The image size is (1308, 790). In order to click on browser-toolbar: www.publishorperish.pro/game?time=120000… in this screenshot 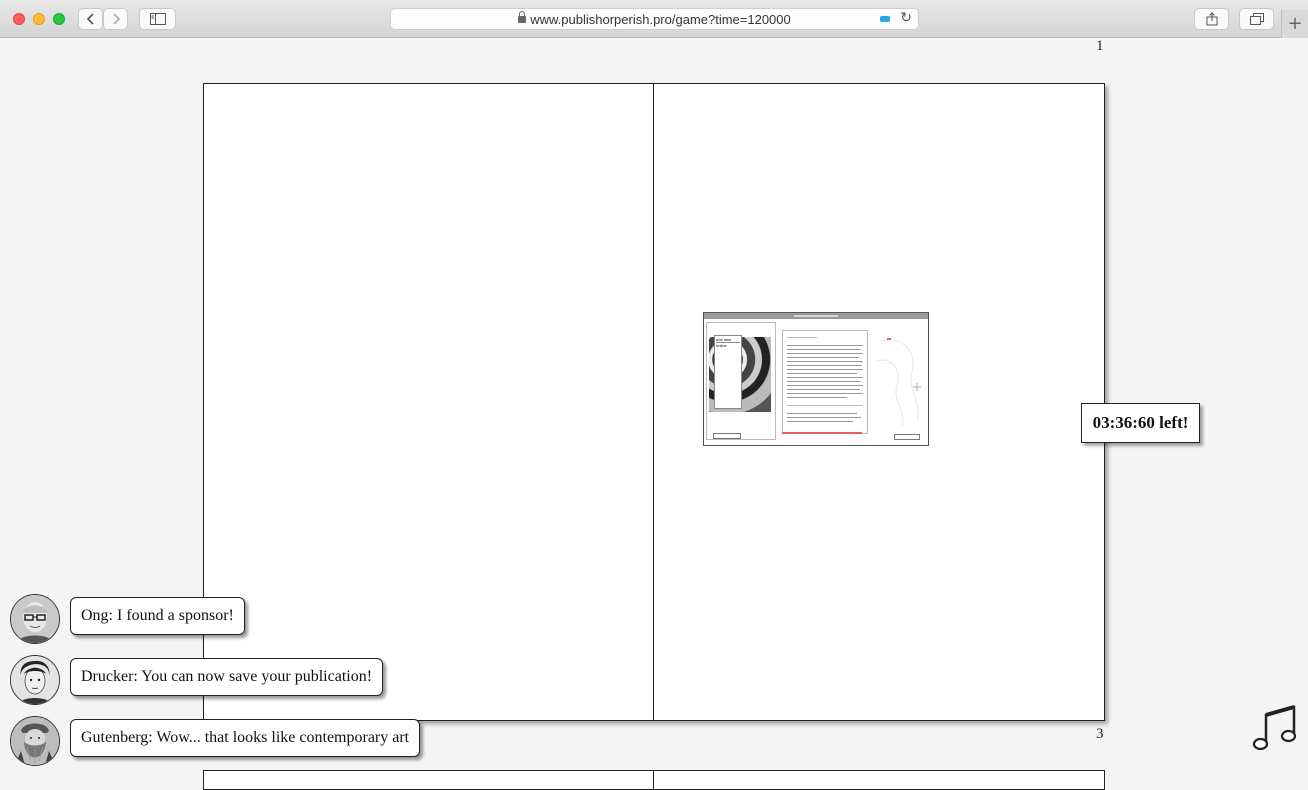, I will do `click(654, 19)`.